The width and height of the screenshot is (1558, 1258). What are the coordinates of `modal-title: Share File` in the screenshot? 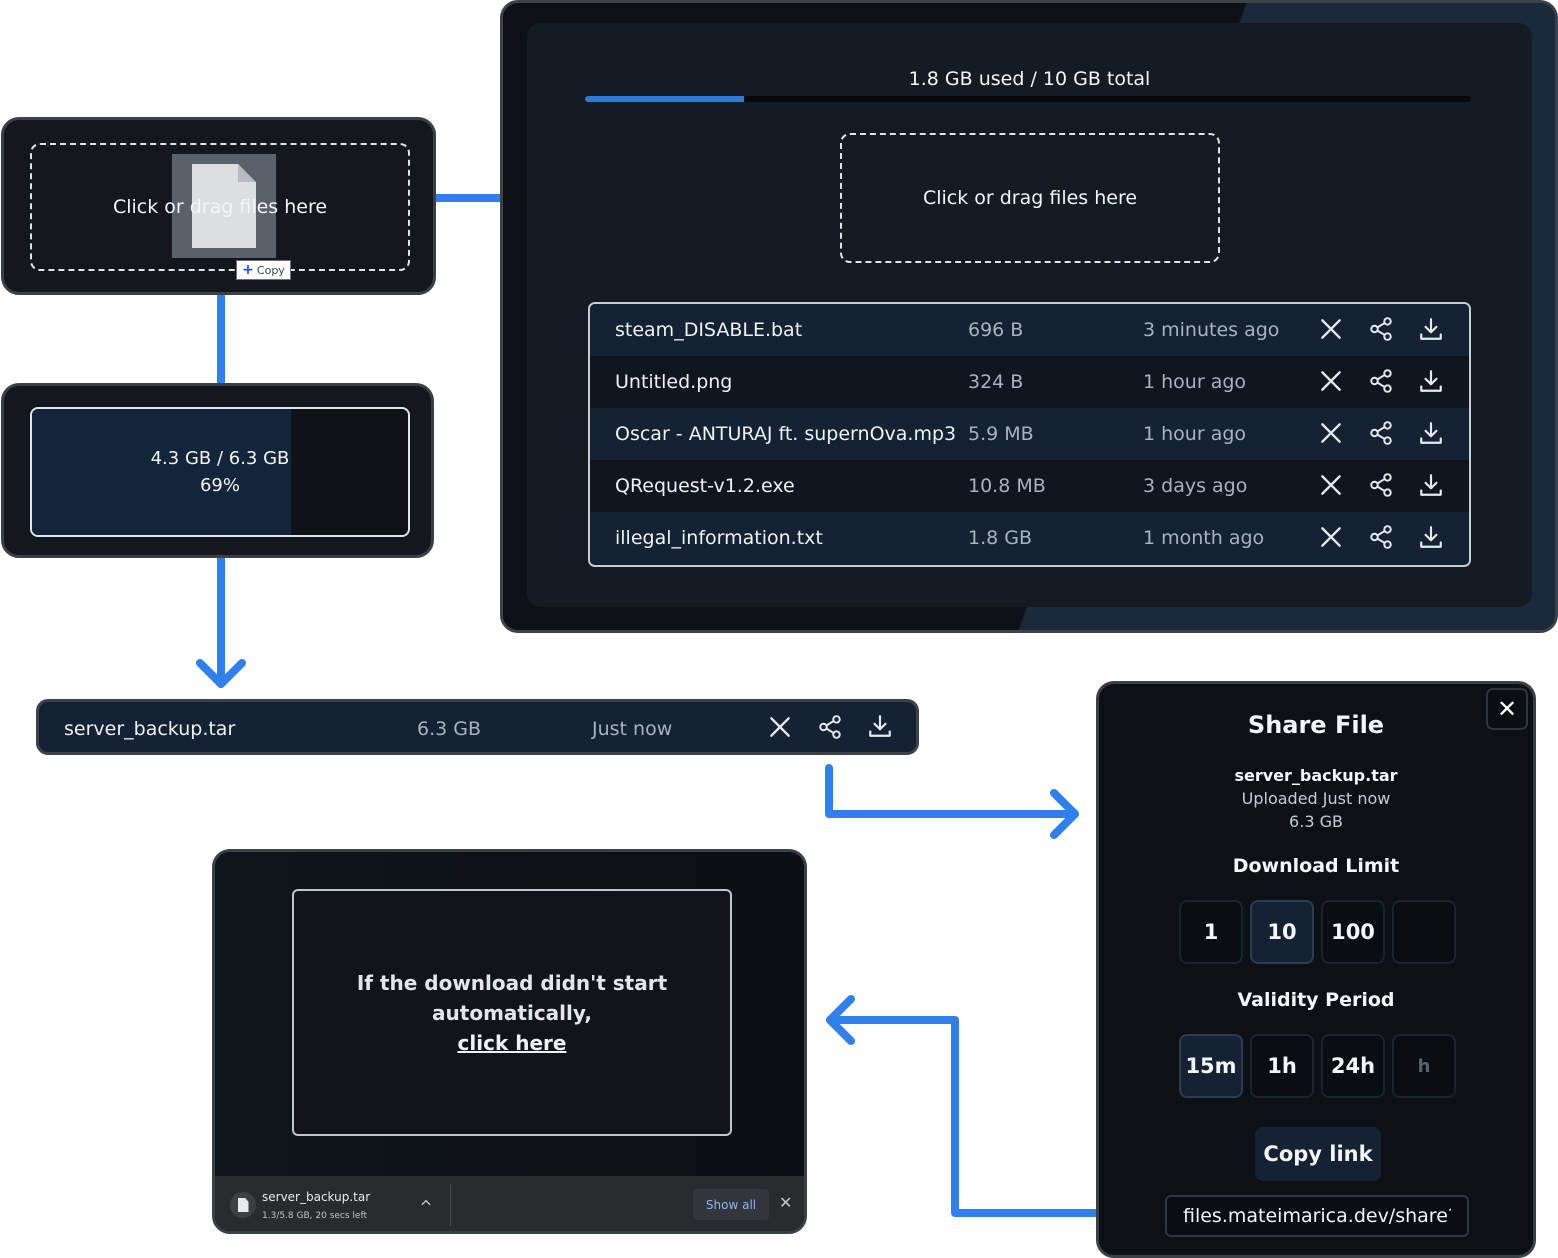 It's located at (1316, 725).